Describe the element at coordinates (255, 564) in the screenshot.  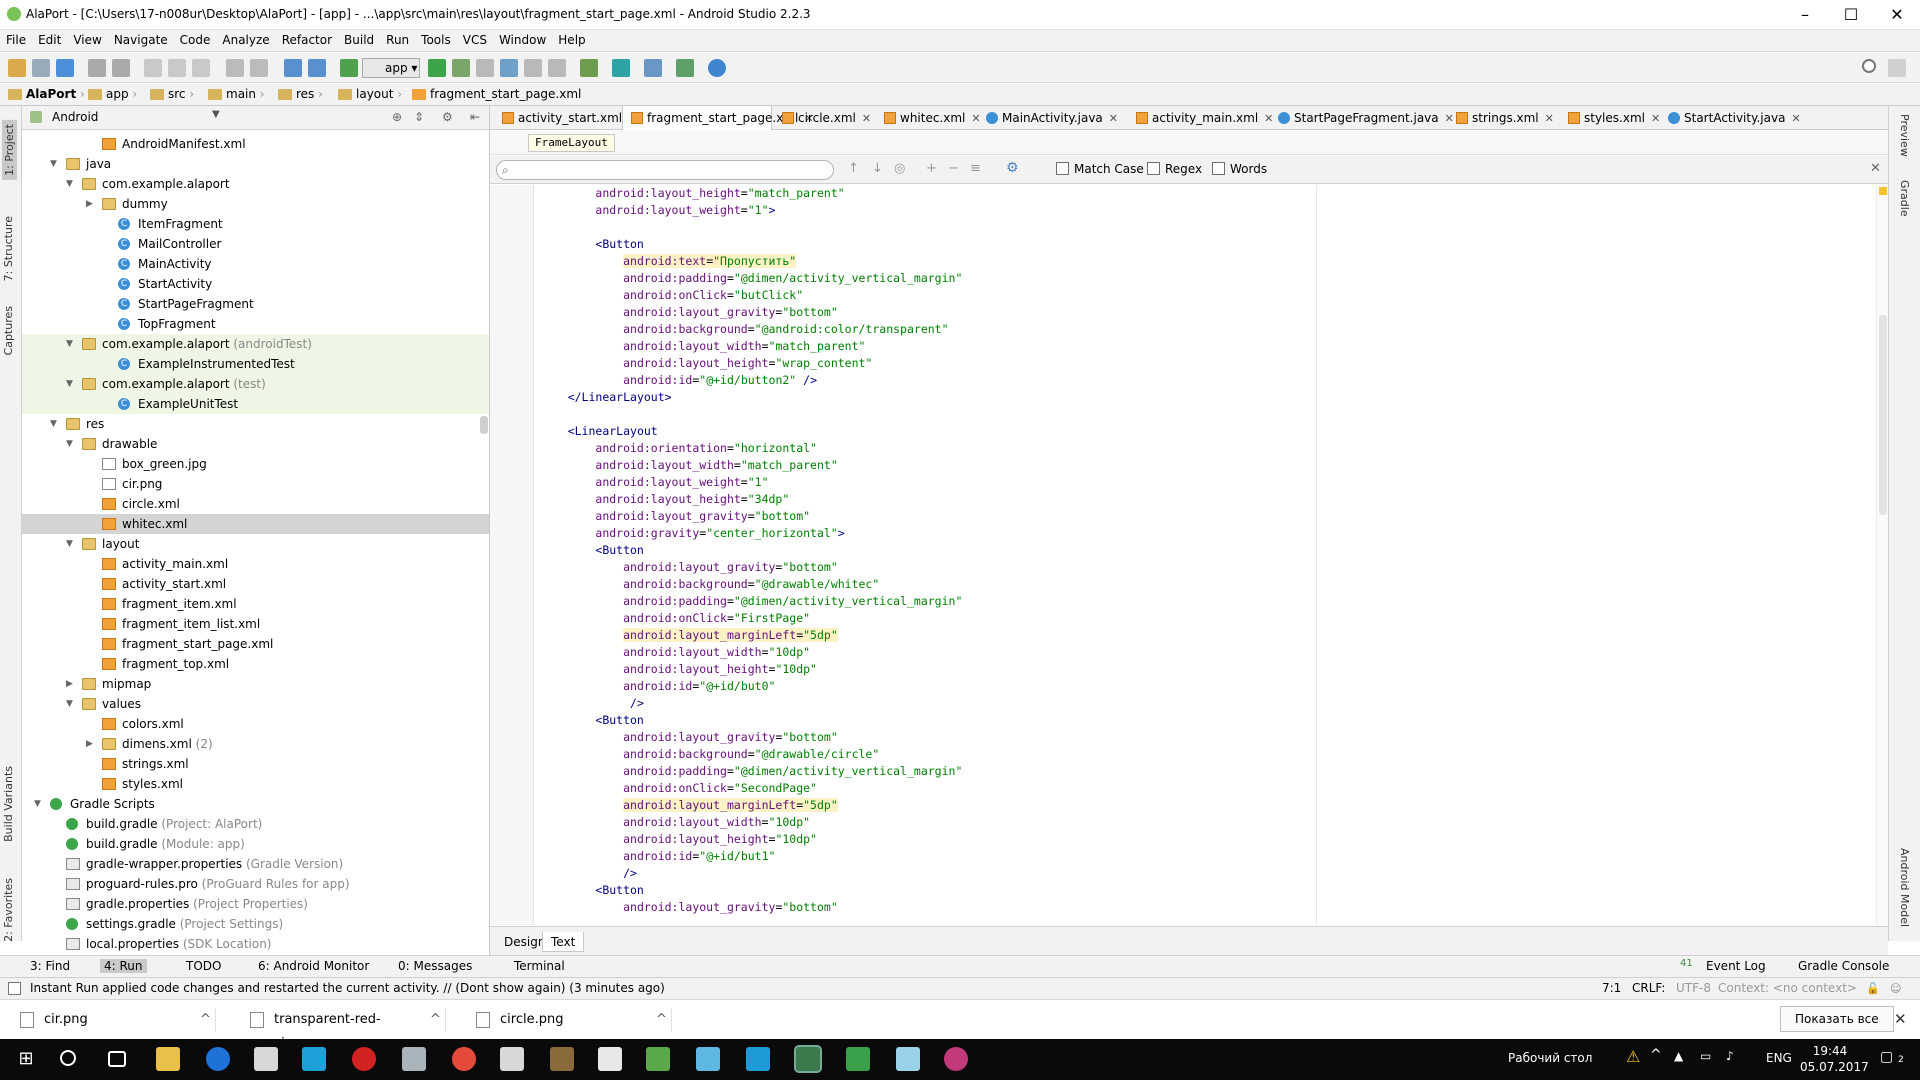
I see `tree-item: activity_main.xml` at that location.